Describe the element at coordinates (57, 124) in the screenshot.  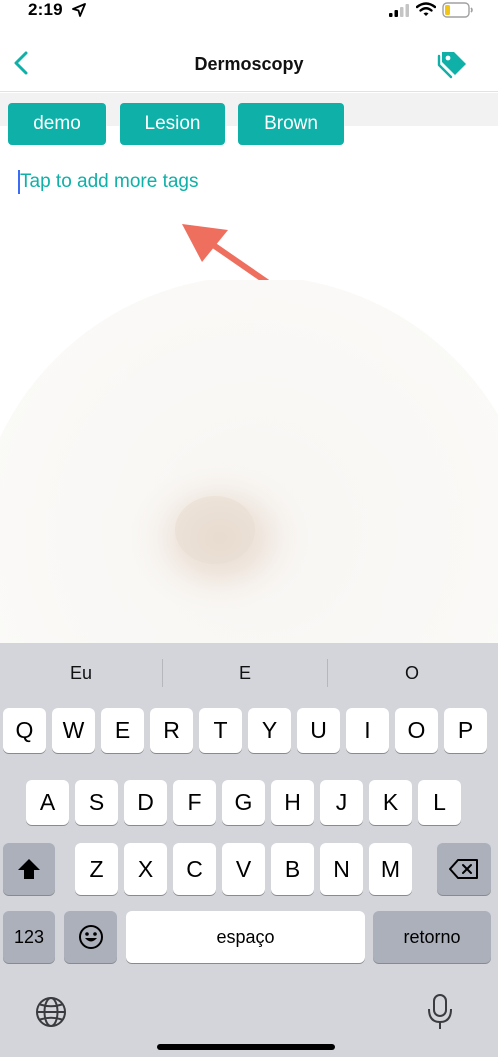
I see `tag-chip-demo: demo` at that location.